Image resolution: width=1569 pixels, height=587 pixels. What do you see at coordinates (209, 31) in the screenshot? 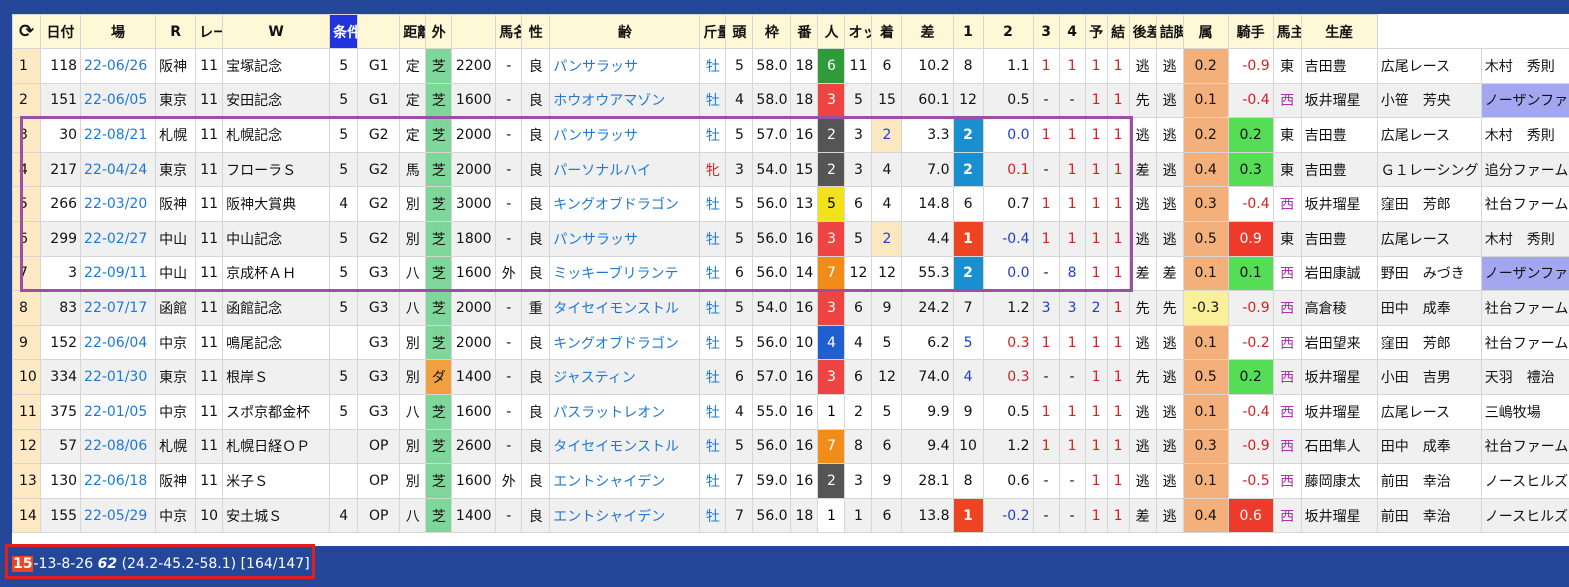
I see `column-header: レース名` at bounding box center [209, 31].